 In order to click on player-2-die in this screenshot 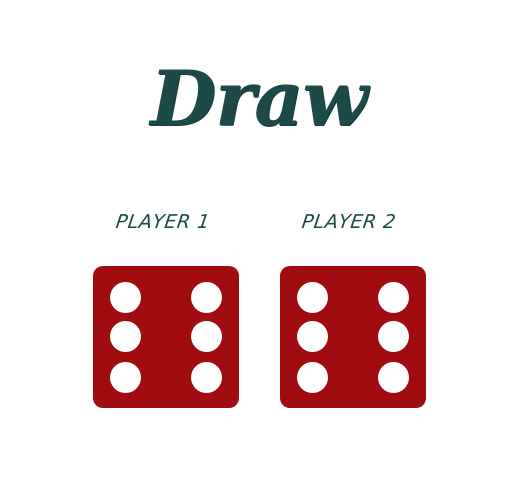, I will do `click(353, 337)`.